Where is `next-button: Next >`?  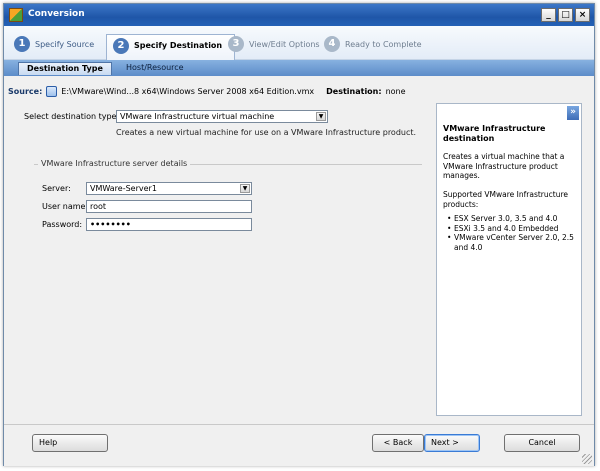 next-button: Next > is located at coordinates (452, 443).